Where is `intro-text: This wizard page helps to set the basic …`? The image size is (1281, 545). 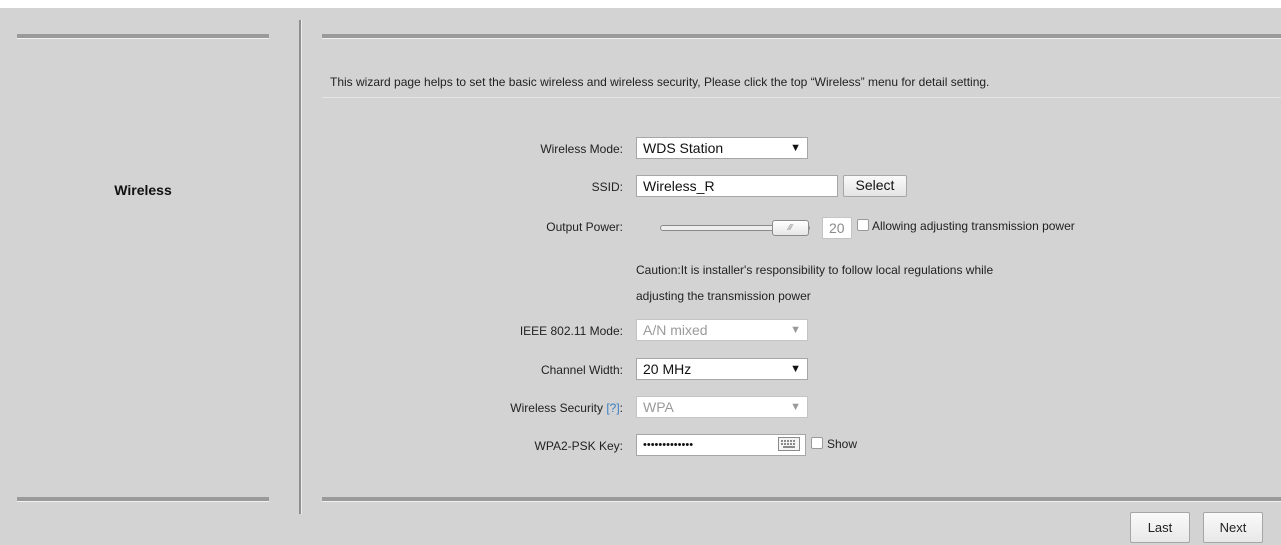
intro-text: This wizard page helps to set the basic … is located at coordinates (660, 82).